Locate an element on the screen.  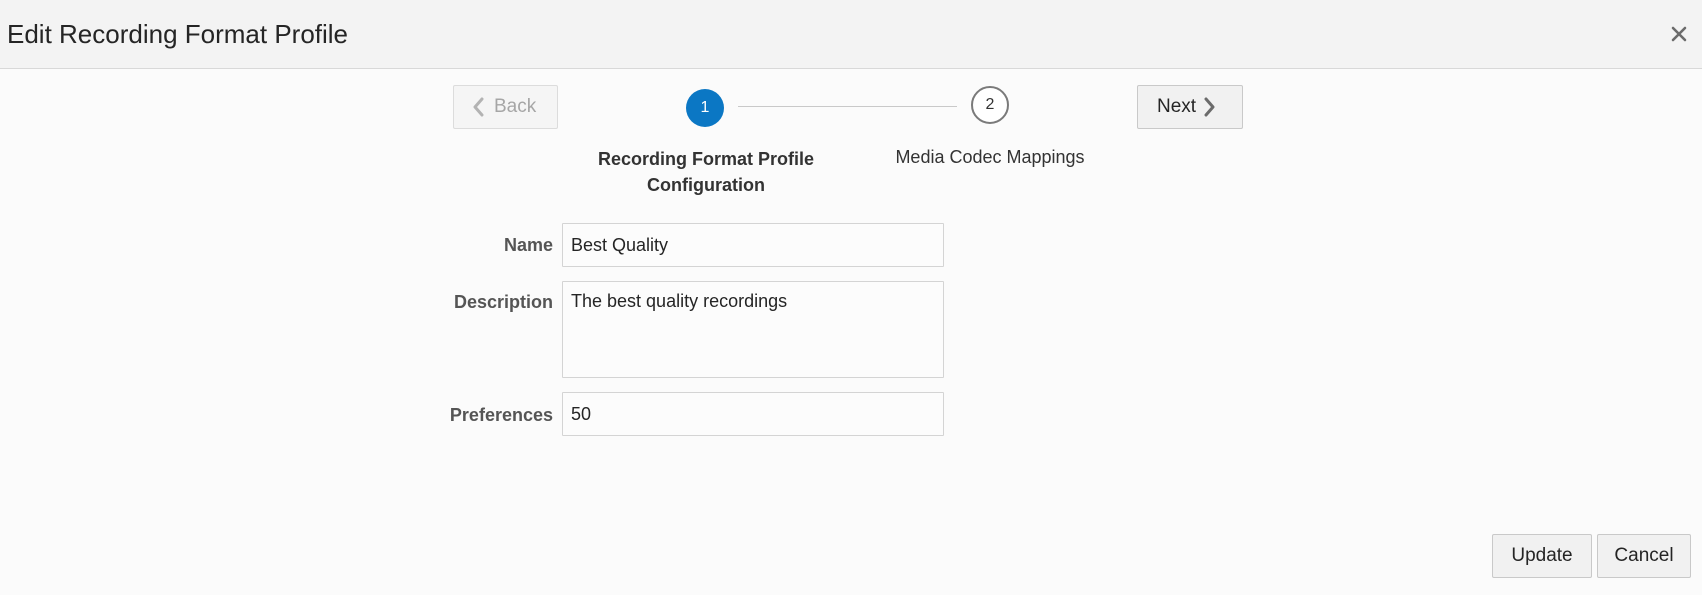
step-2-number: 2 is located at coordinates (990, 104).